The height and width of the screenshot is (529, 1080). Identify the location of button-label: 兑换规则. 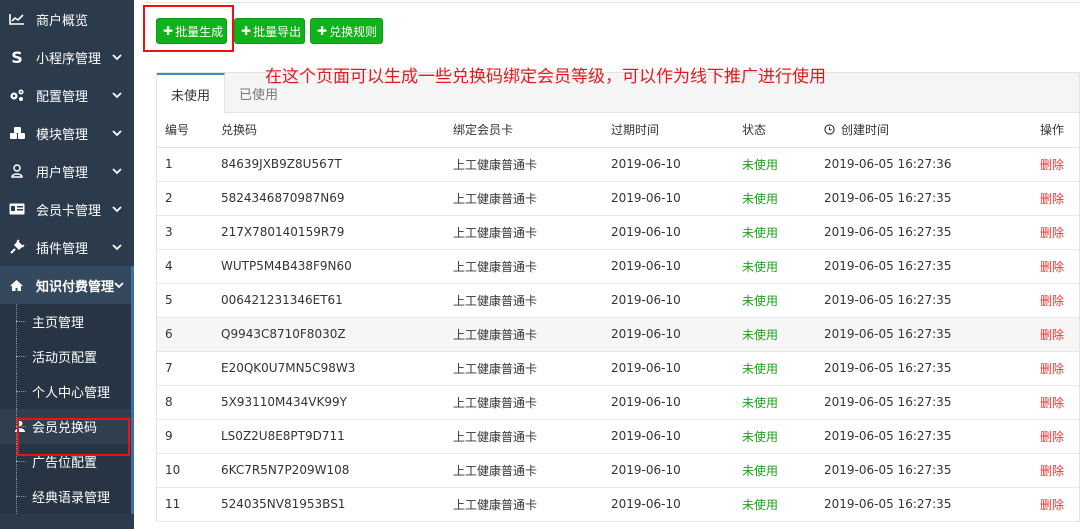
(353, 31).